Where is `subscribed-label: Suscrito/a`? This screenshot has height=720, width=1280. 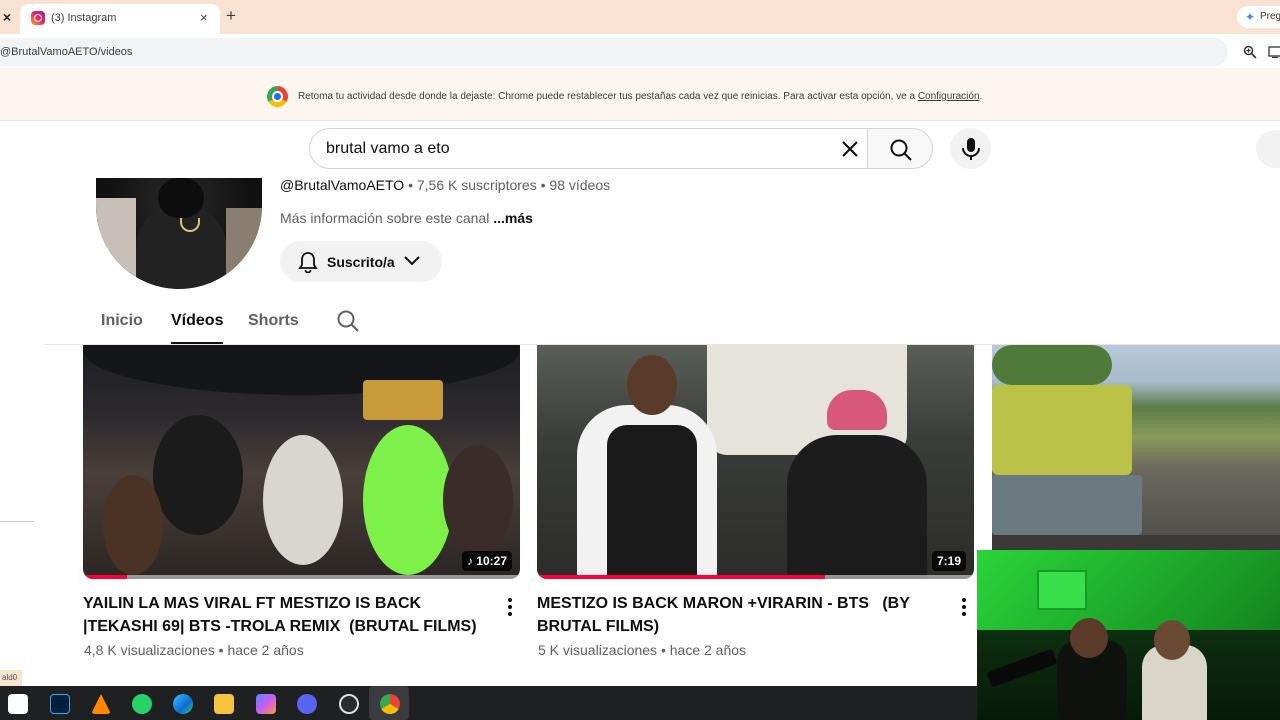 subscribed-label: Suscrito/a is located at coordinates (361, 262).